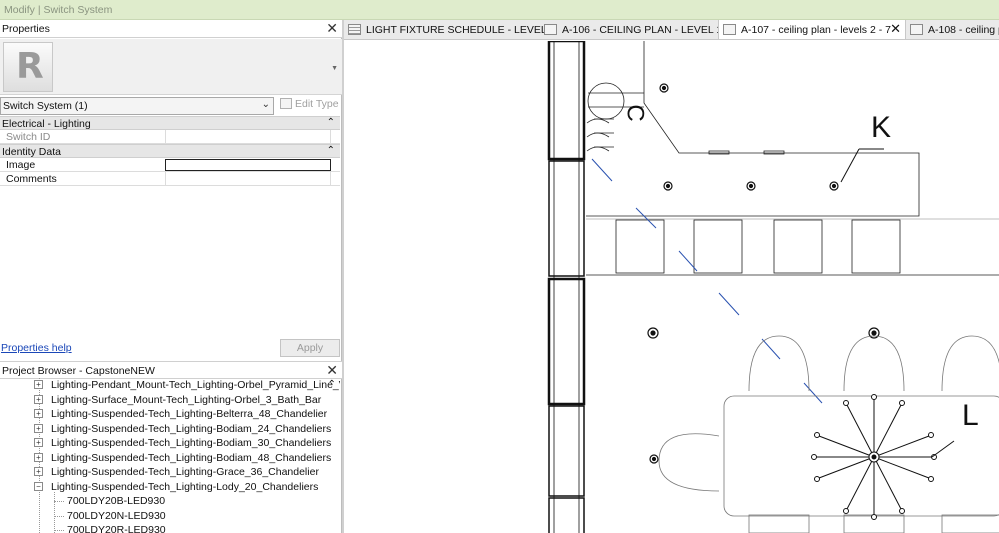 Image resolution: width=999 pixels, height=533 pixels. I want to click on tab-a107: A-107 - ceiling plan - levels 2 - 7 ✕, so click(812, 29).